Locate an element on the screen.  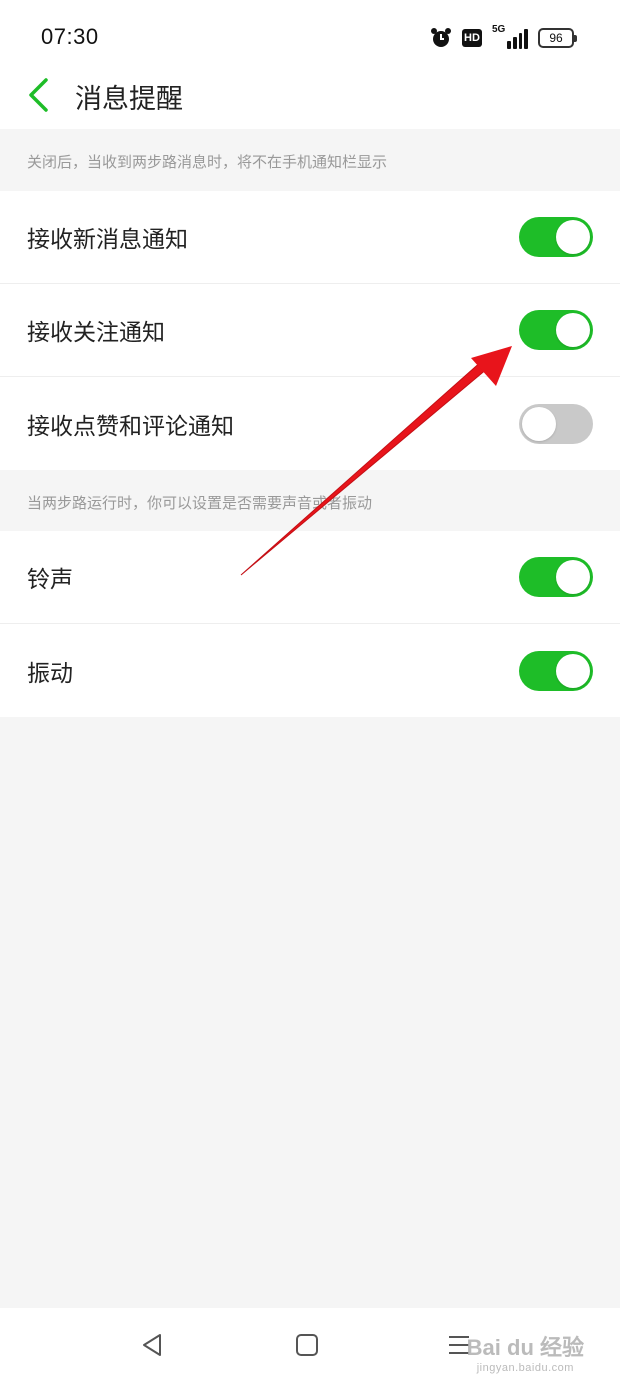
back-button is located at coordinates (38, 95).